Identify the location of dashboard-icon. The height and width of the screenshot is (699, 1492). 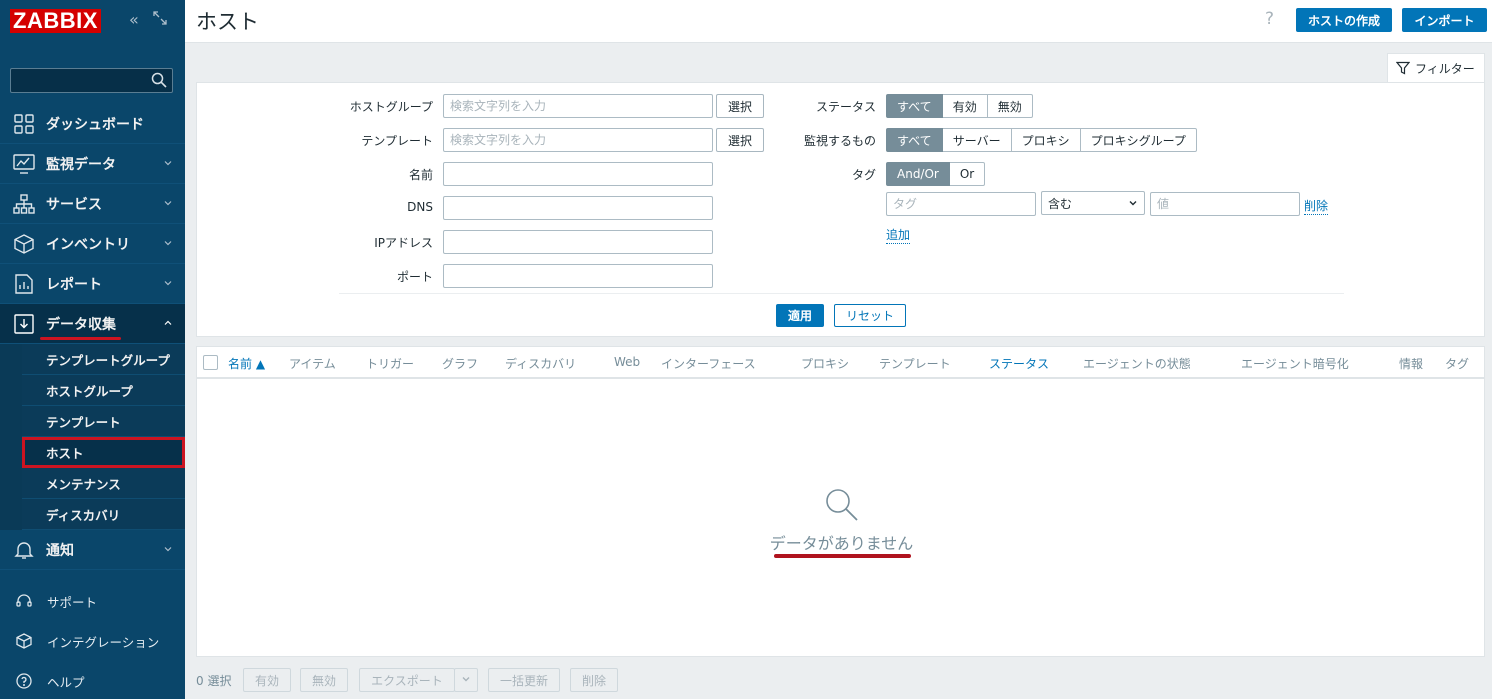
(24, 124).